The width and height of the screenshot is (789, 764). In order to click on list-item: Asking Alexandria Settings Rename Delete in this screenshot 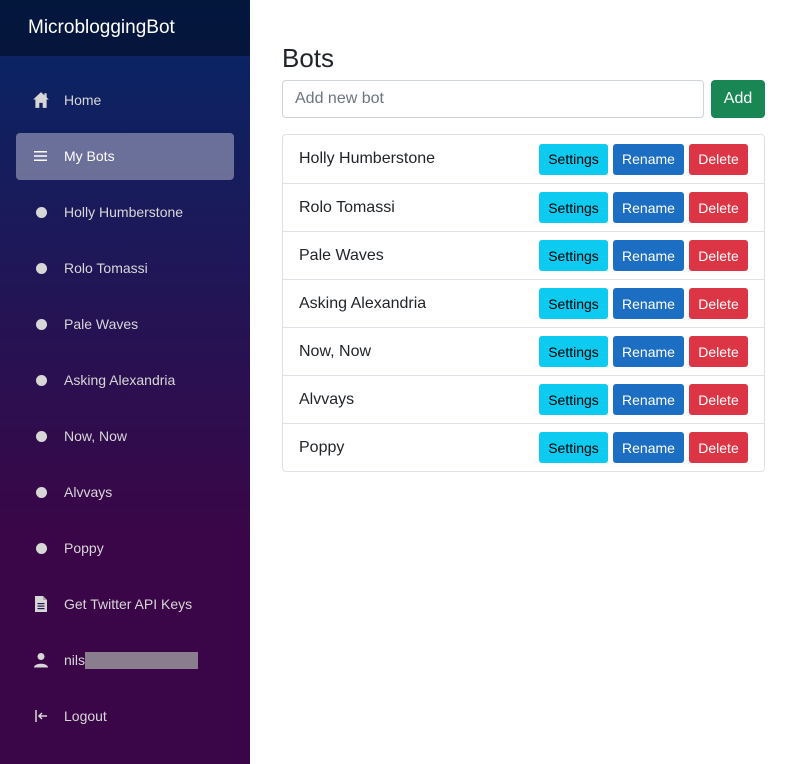, I will do `click(523, 303)`.